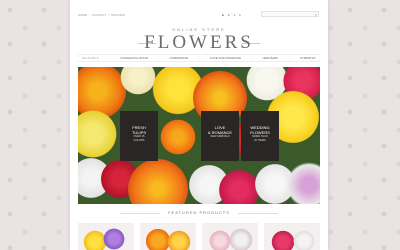 This screenshot has height=250, width=400. Describe the element at coordinates (260, 140) in the screenshot. I see `promo-subtitle: 20 ITEMS` at that location.